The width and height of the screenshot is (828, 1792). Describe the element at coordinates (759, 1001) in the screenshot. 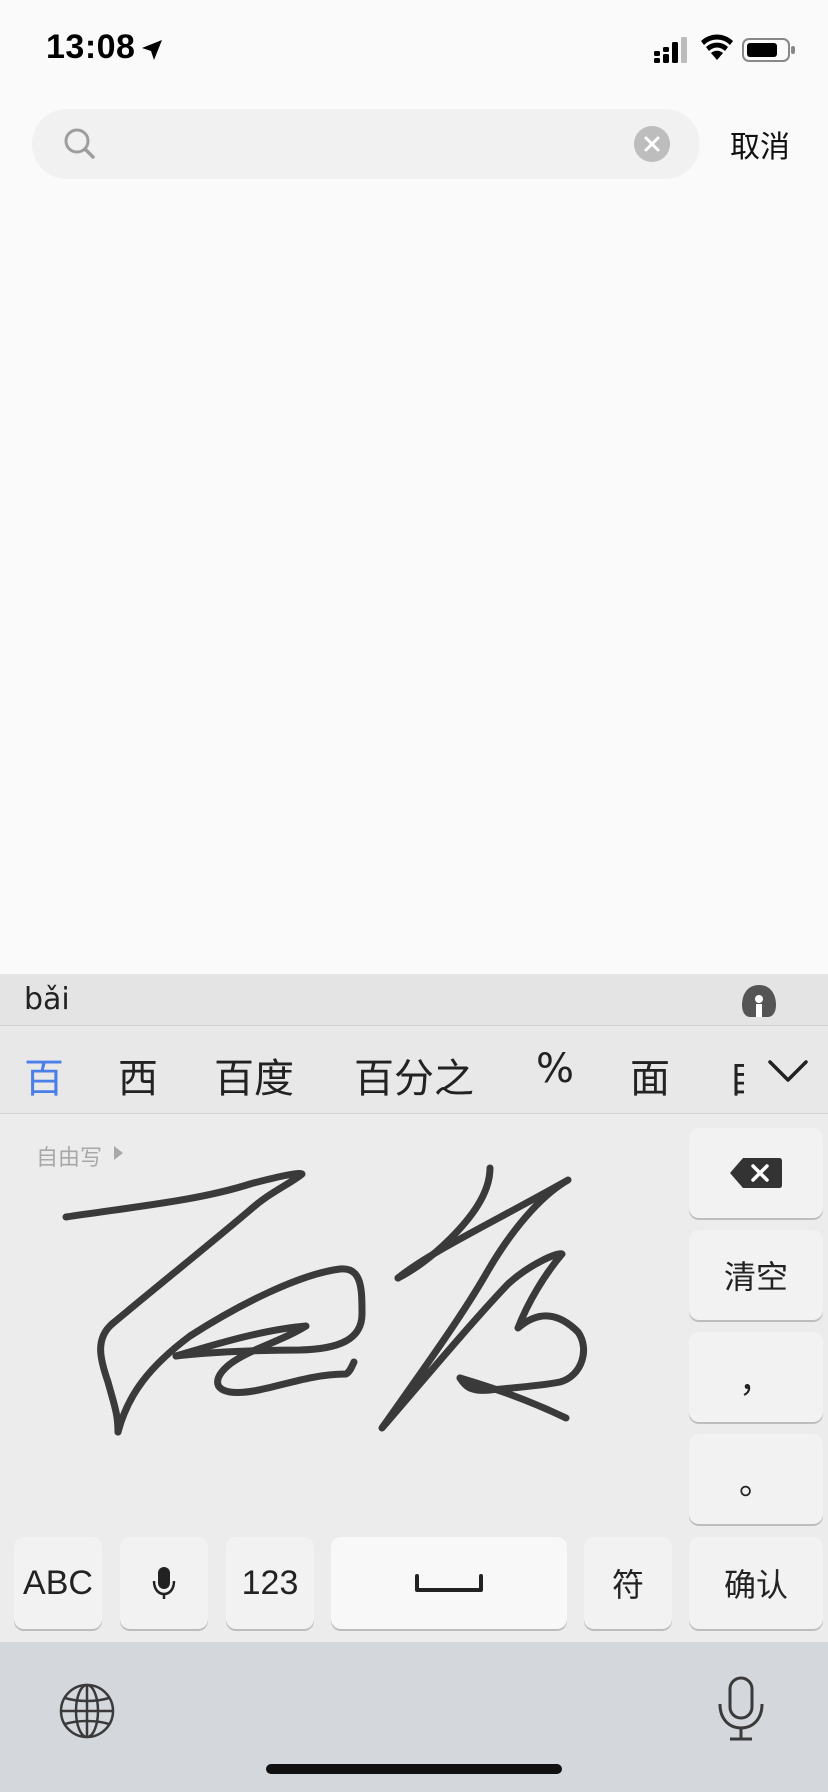

I see `assistant-icon` at that location.